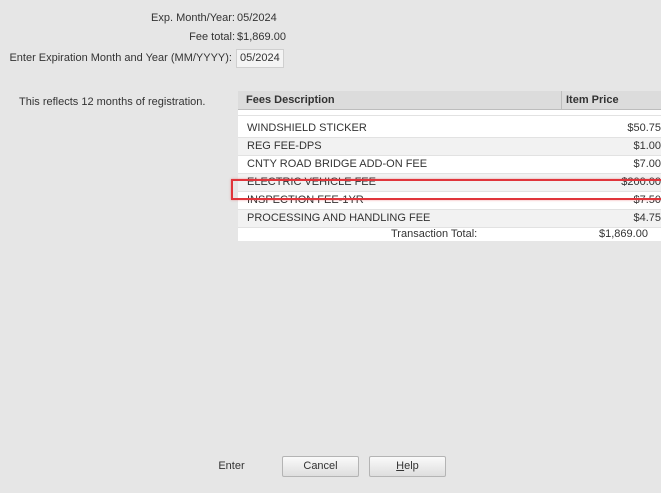 Image resolution: width=661 pixels, height=493 pixels. What do you see at coordinates (337, 164) in the screenshot?
I see `fee-description: CNTY ROAD BRIDGE ADD-ON FEE` at bounding box center [337, 164].